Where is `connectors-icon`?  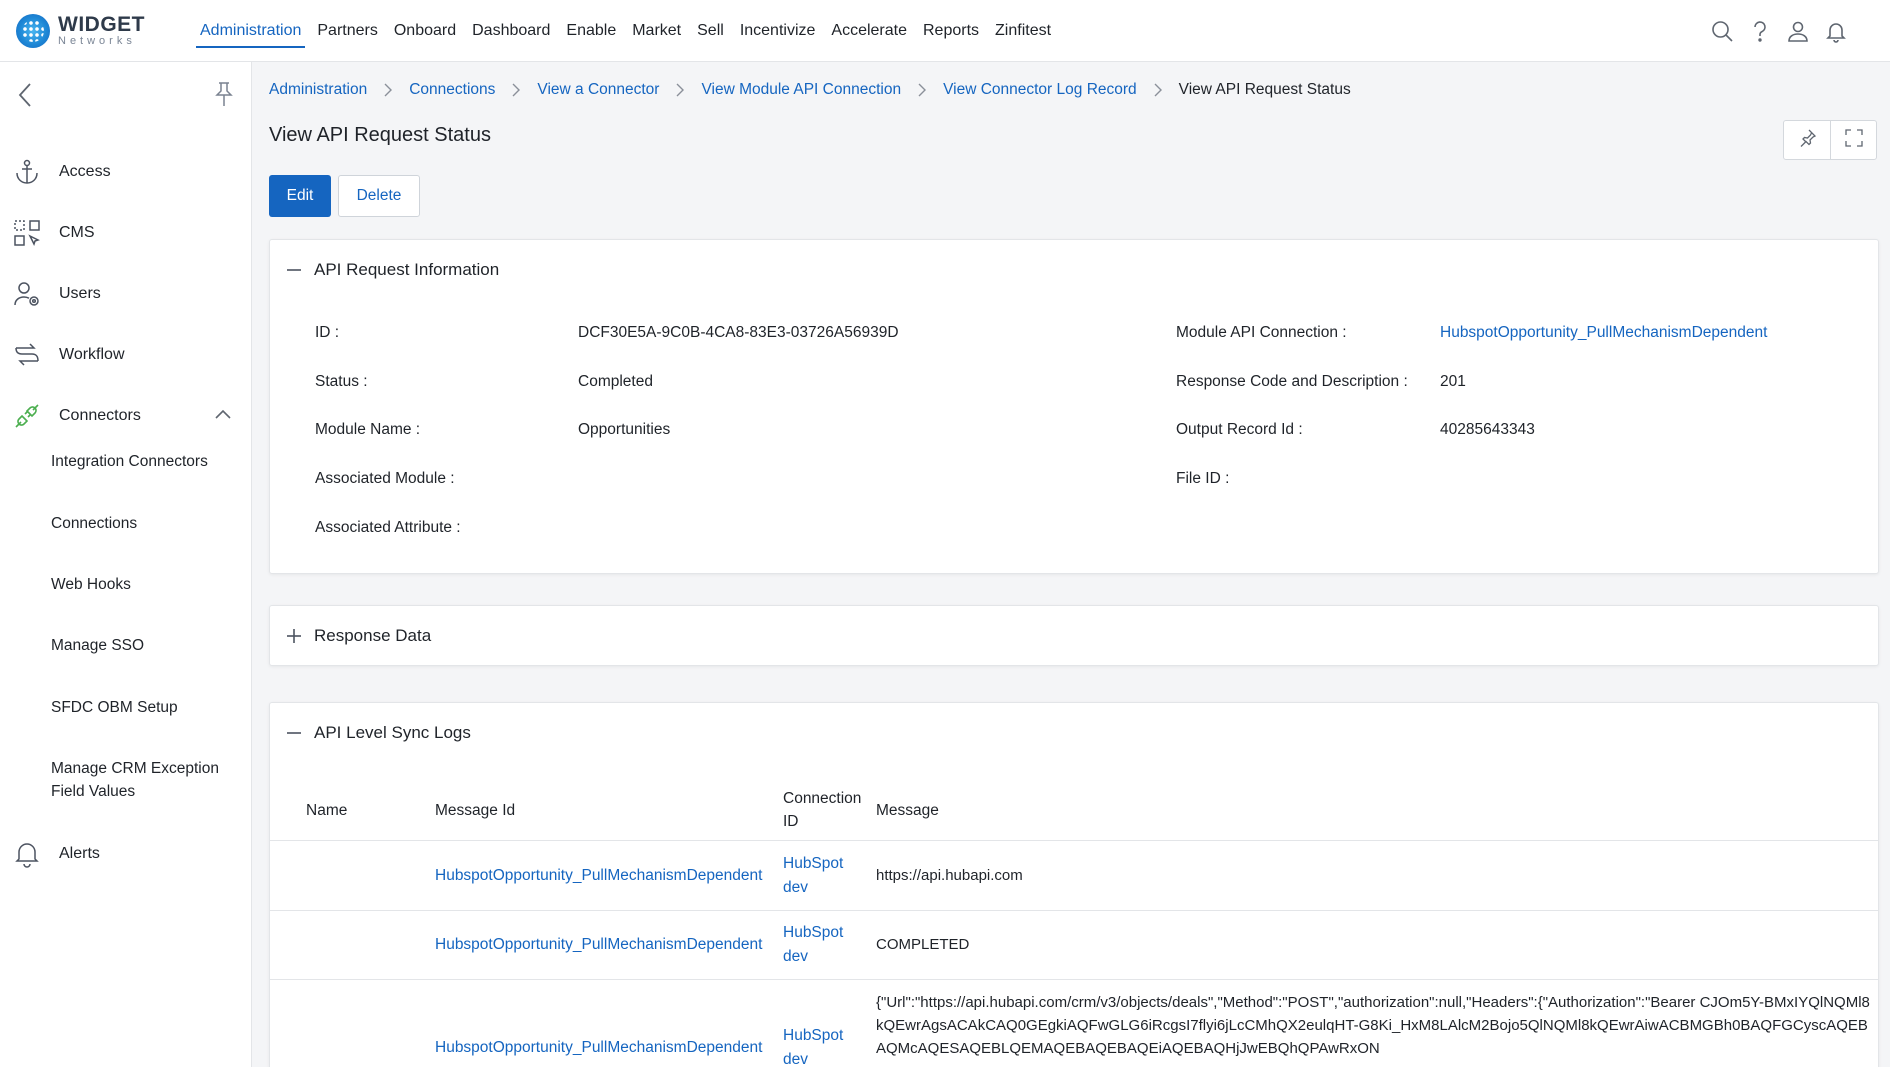 connectors-icon is located at coordinates (27, 416).